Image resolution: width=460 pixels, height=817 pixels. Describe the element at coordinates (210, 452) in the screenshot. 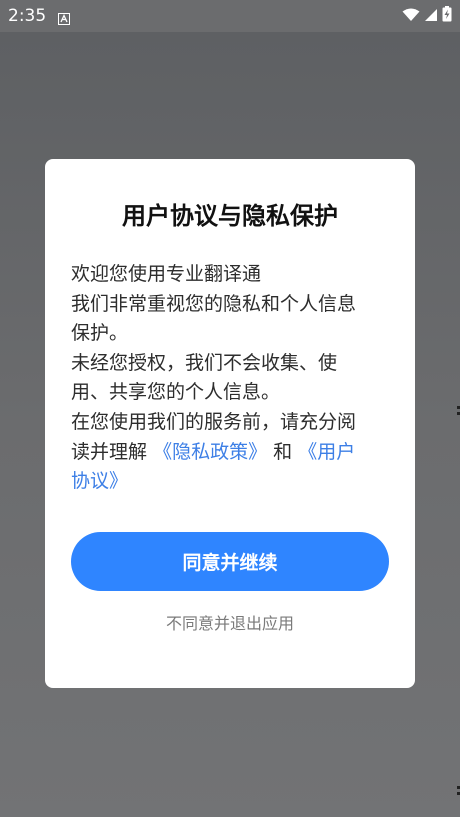

I see `privacy-policy-link: 《隐私政策》` at that location.